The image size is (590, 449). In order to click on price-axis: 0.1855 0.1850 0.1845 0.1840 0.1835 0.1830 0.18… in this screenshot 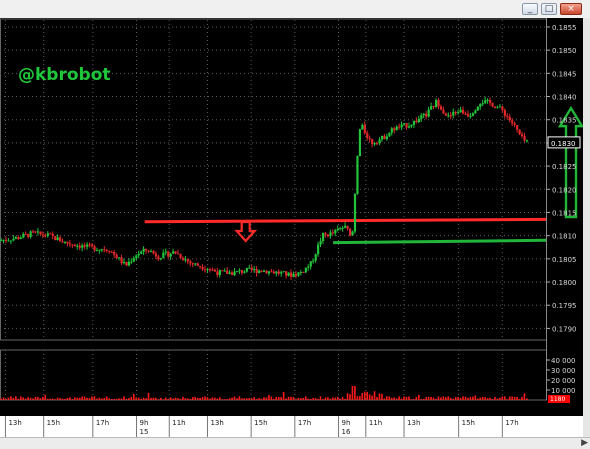, I will do `click(563, 209)`.